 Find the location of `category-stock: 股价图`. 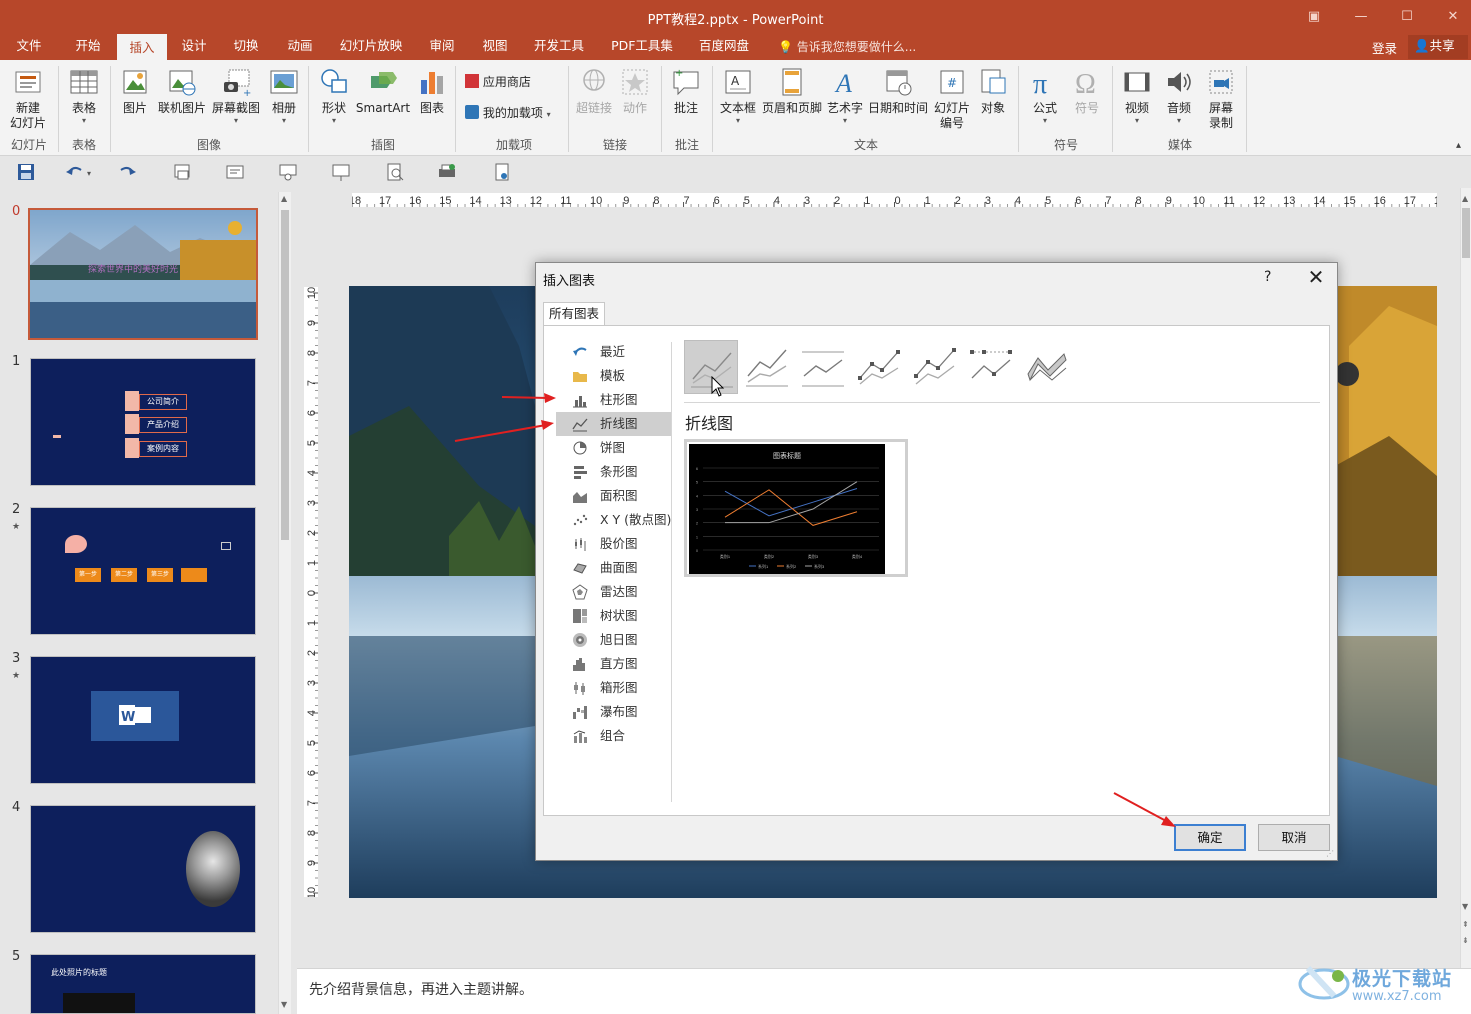

category-stock: 股价图 is located at coordinates (614, 544).